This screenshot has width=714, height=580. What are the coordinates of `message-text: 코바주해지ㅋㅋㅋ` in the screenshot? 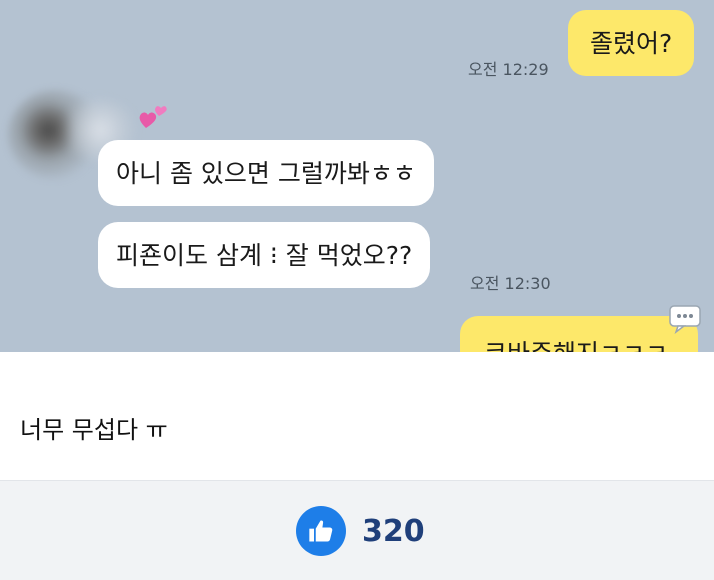 It's located at (576, 343).